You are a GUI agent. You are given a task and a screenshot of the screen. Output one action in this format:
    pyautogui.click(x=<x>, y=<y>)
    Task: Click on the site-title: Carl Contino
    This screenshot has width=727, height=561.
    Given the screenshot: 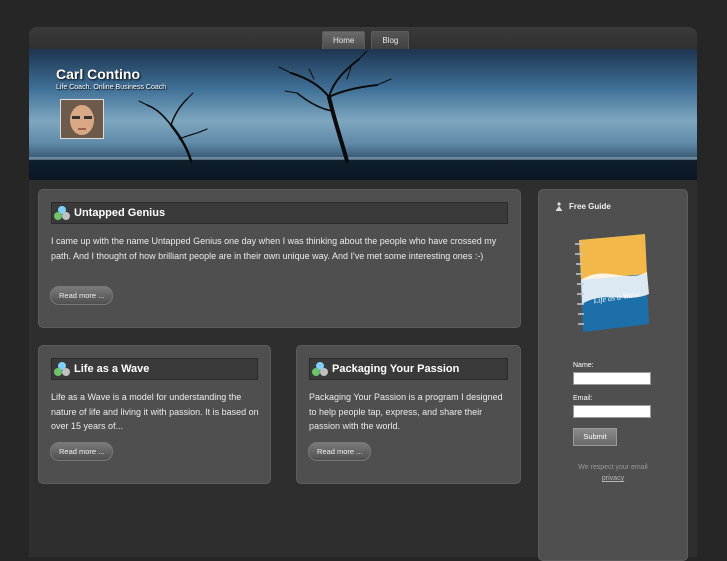 What is the action you would take?
    pyautogui.click(x=98, y=74)
    